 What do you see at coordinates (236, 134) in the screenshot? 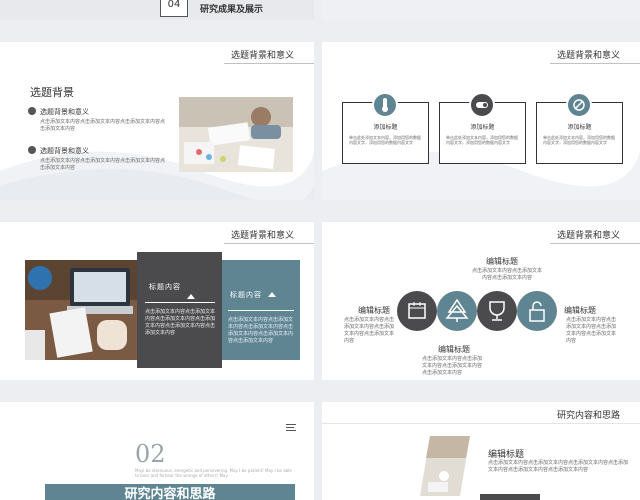
I see `office-photo` at bounding box center [236, 134].